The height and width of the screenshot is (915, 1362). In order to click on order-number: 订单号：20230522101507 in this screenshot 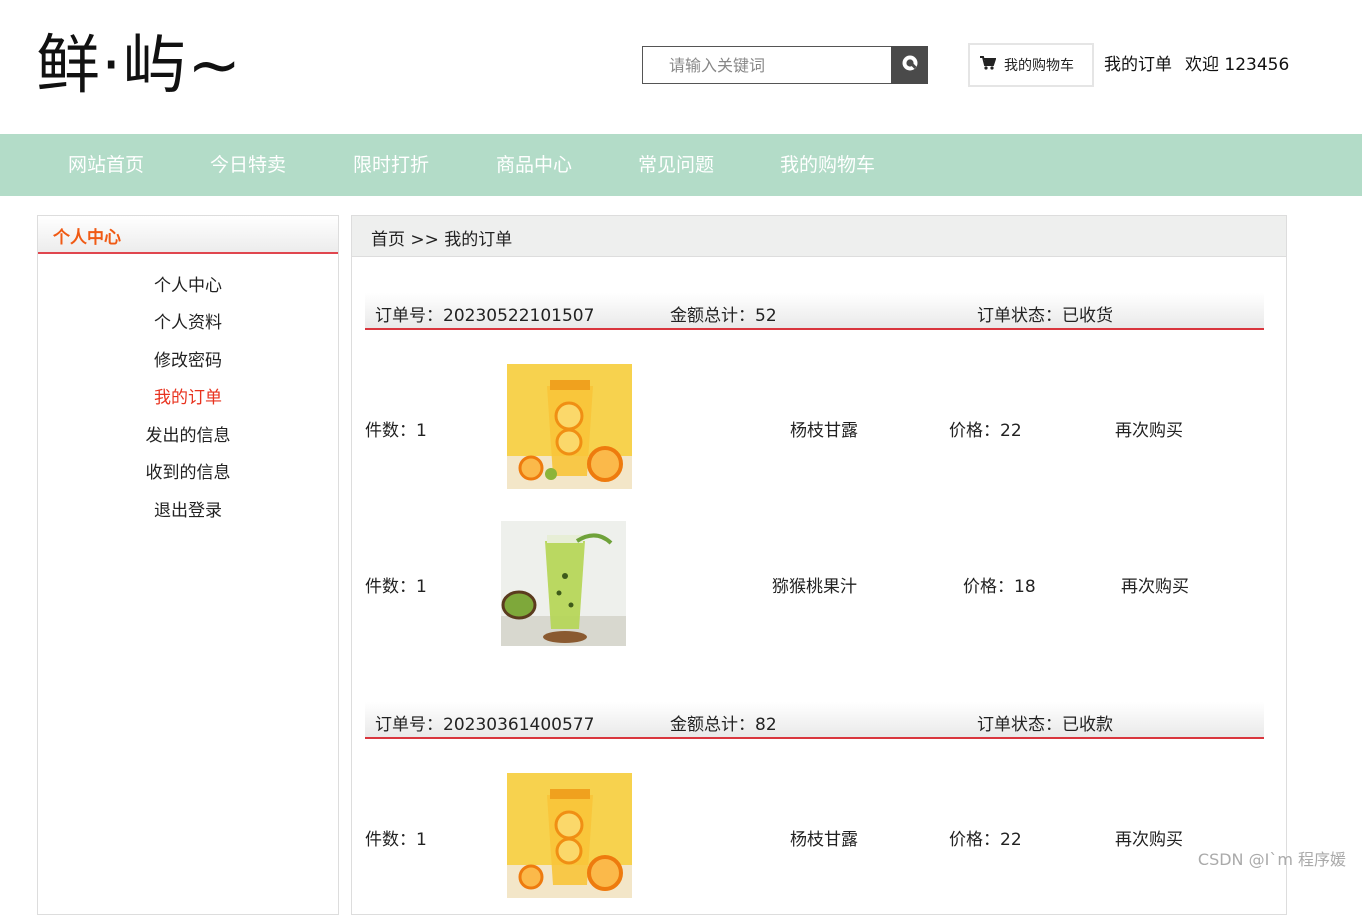, I will do `click(485, 316)`.